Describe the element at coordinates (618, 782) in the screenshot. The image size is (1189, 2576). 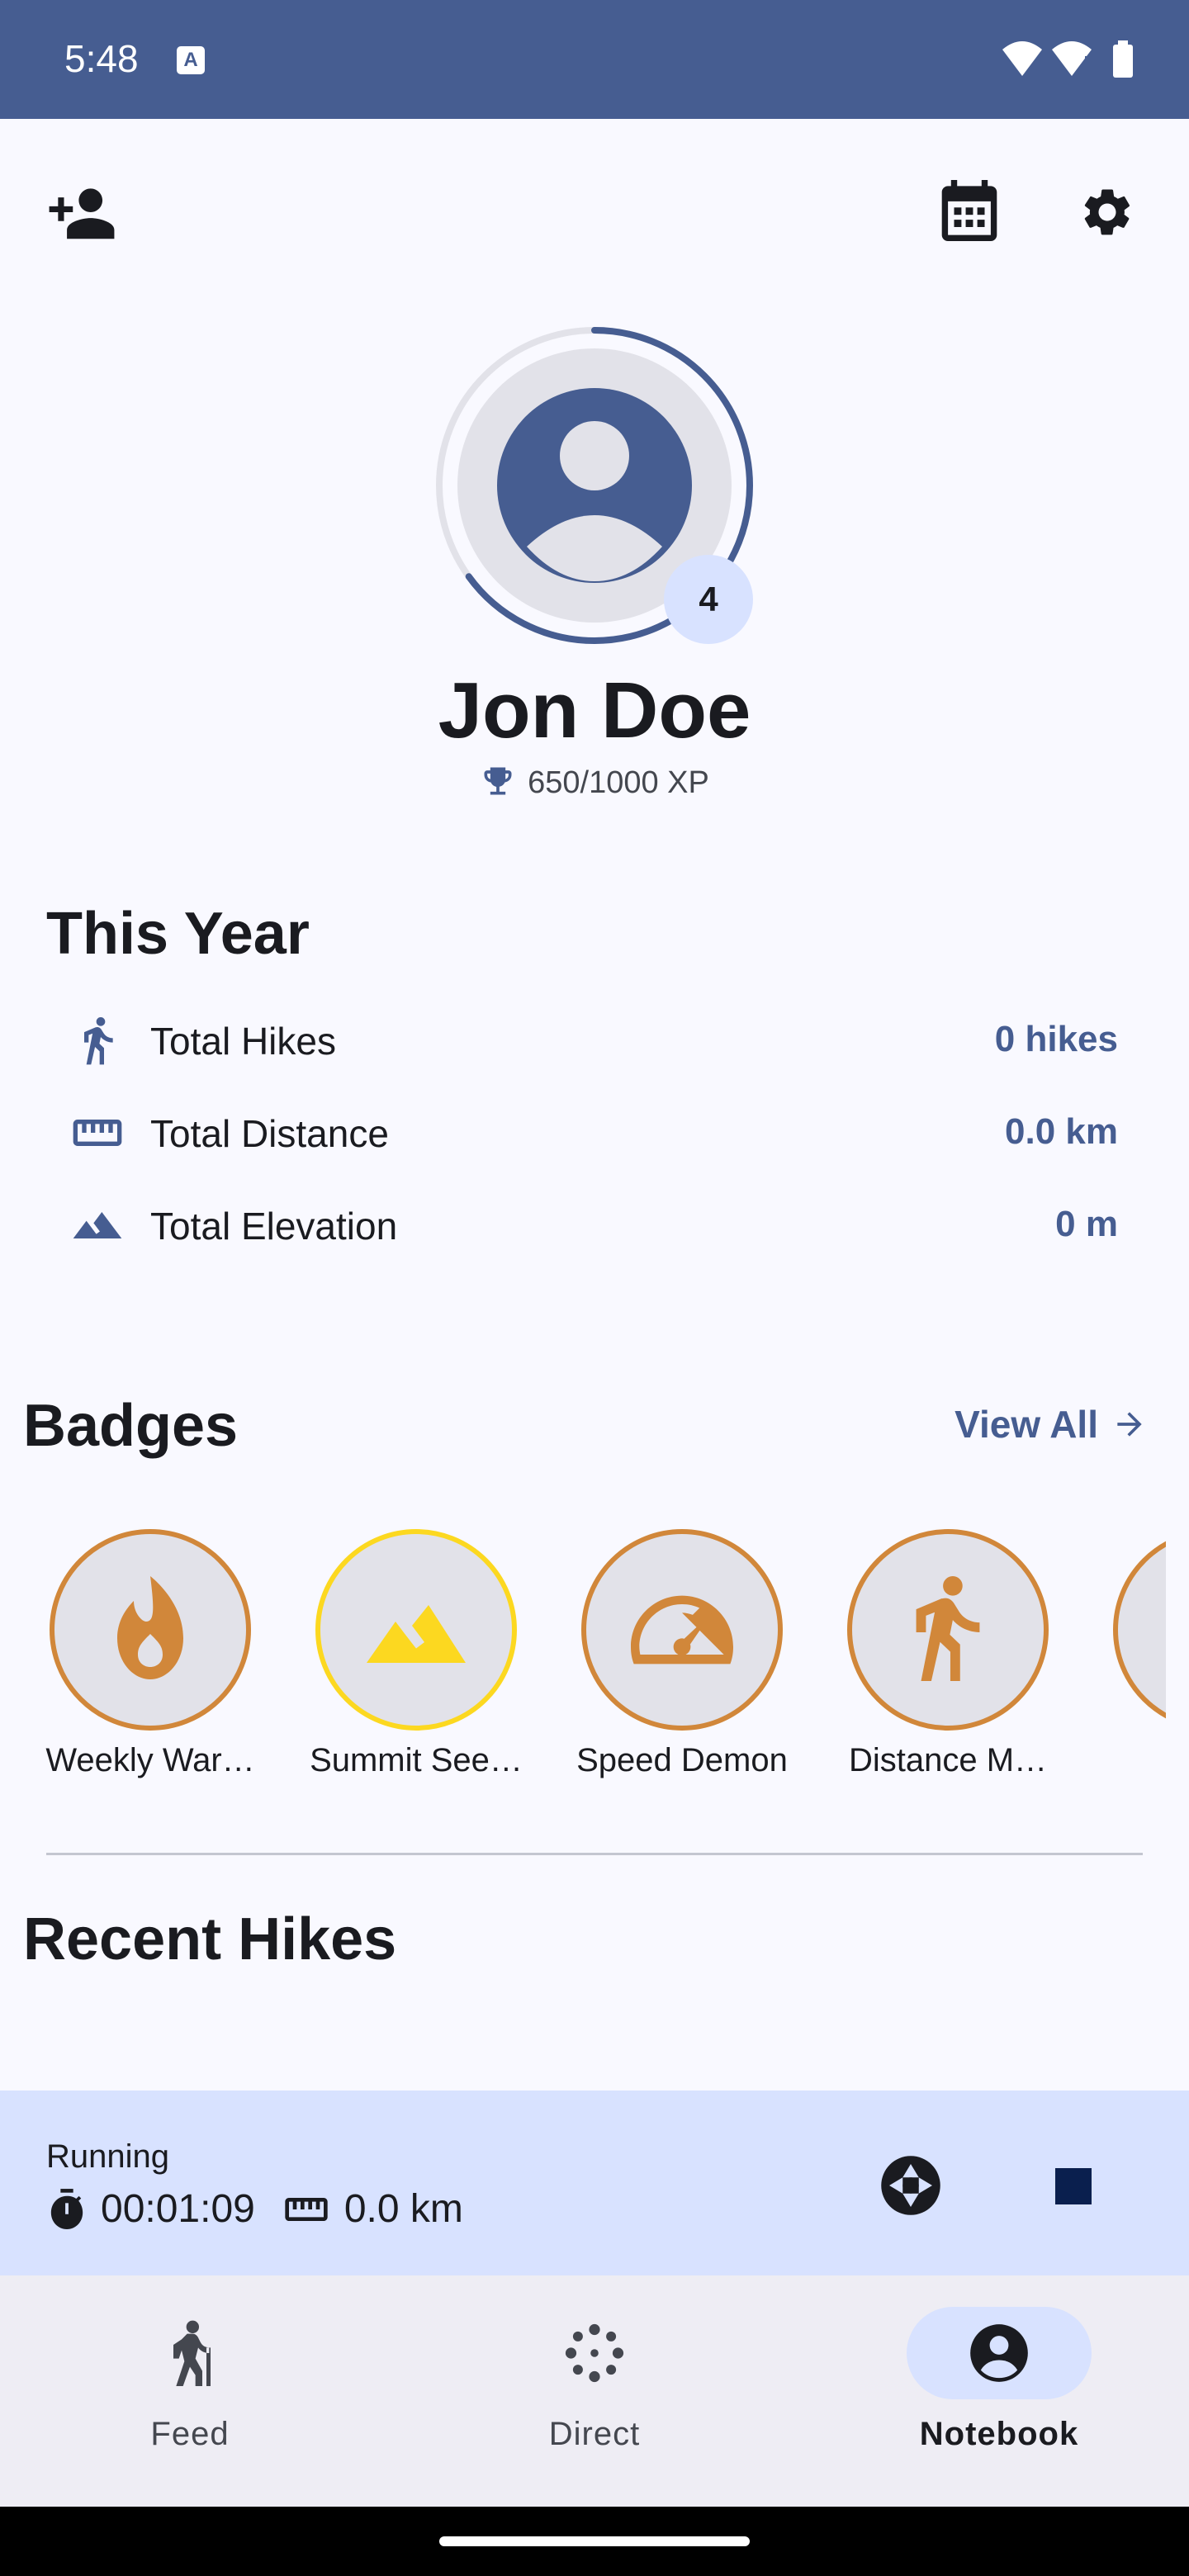
I see `xp-value: 650/1000 XP` at that location.